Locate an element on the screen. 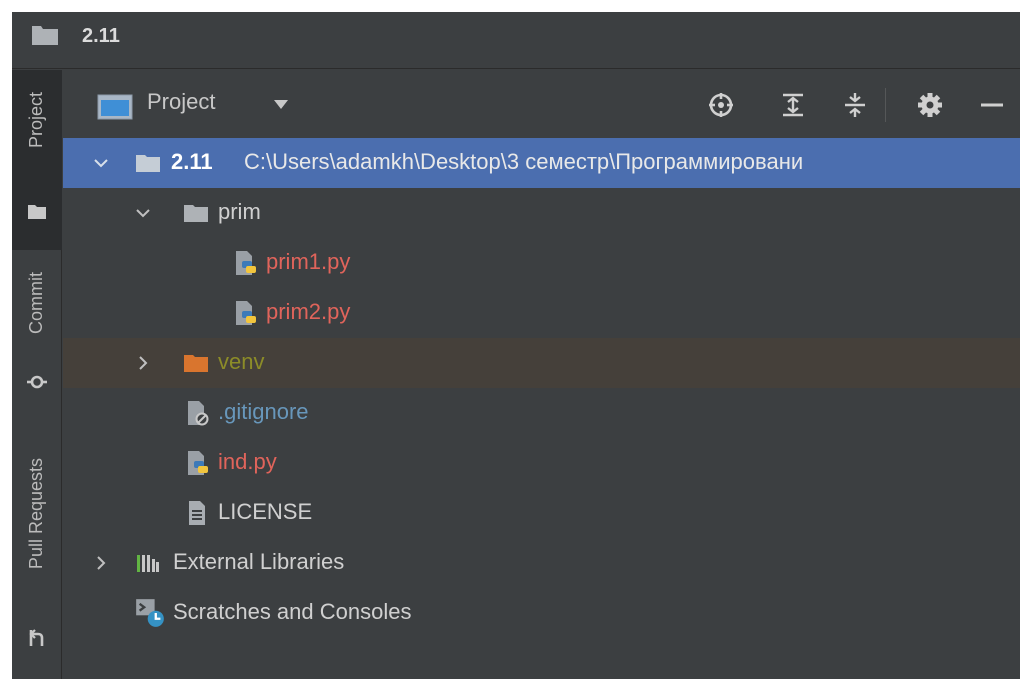 This screenshot has width=1020, height=679. tree-node-external-libraries: External Libraries is located at coordinates (541, 563).